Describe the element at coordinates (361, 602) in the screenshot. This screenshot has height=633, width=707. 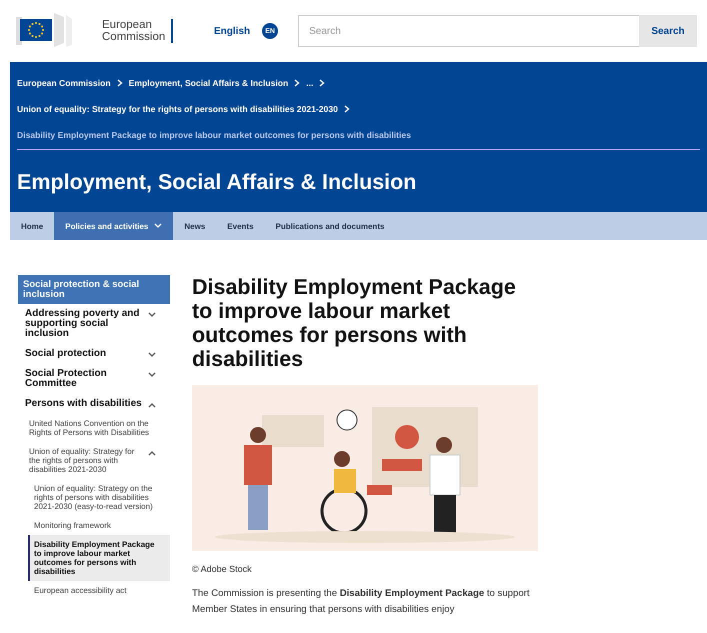
I see `article-paragraph: The Commission is presenting the Disability Employment Package to support Member States in ensuring that persons with disabilities enjoy` at that location.